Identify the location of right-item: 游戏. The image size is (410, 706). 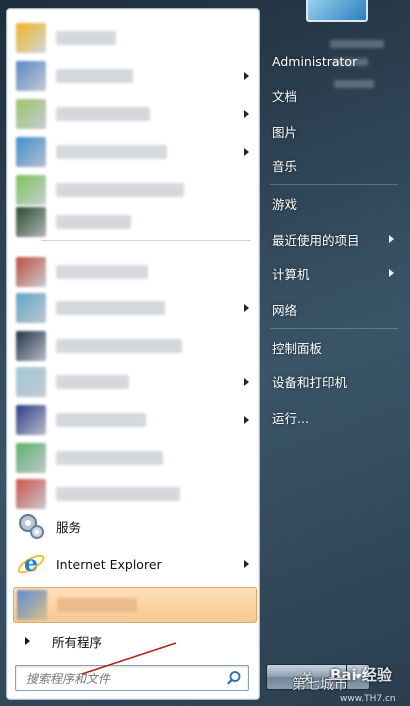
(332, 203).